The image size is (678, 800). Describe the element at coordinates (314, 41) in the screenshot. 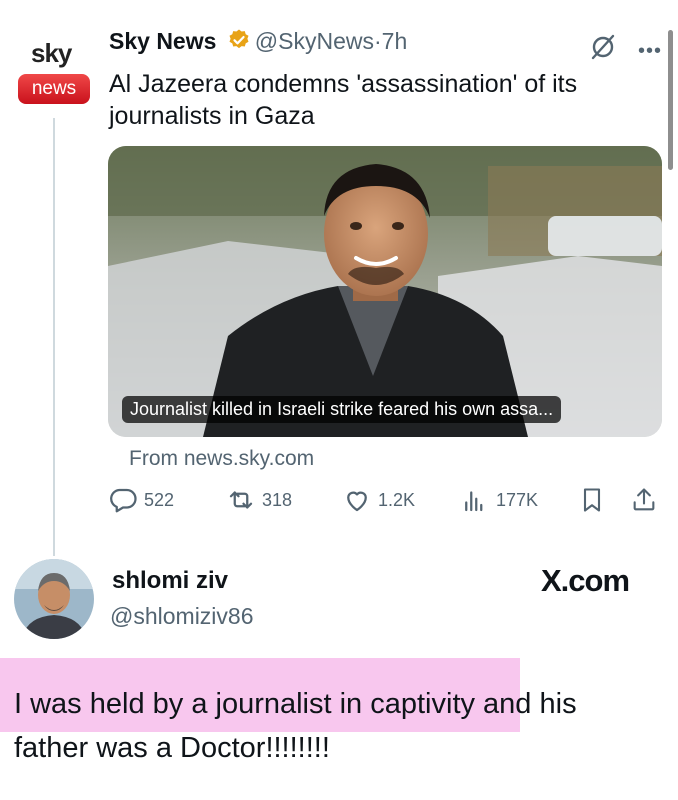

I see `author-handle: @SkyNews` at that location.